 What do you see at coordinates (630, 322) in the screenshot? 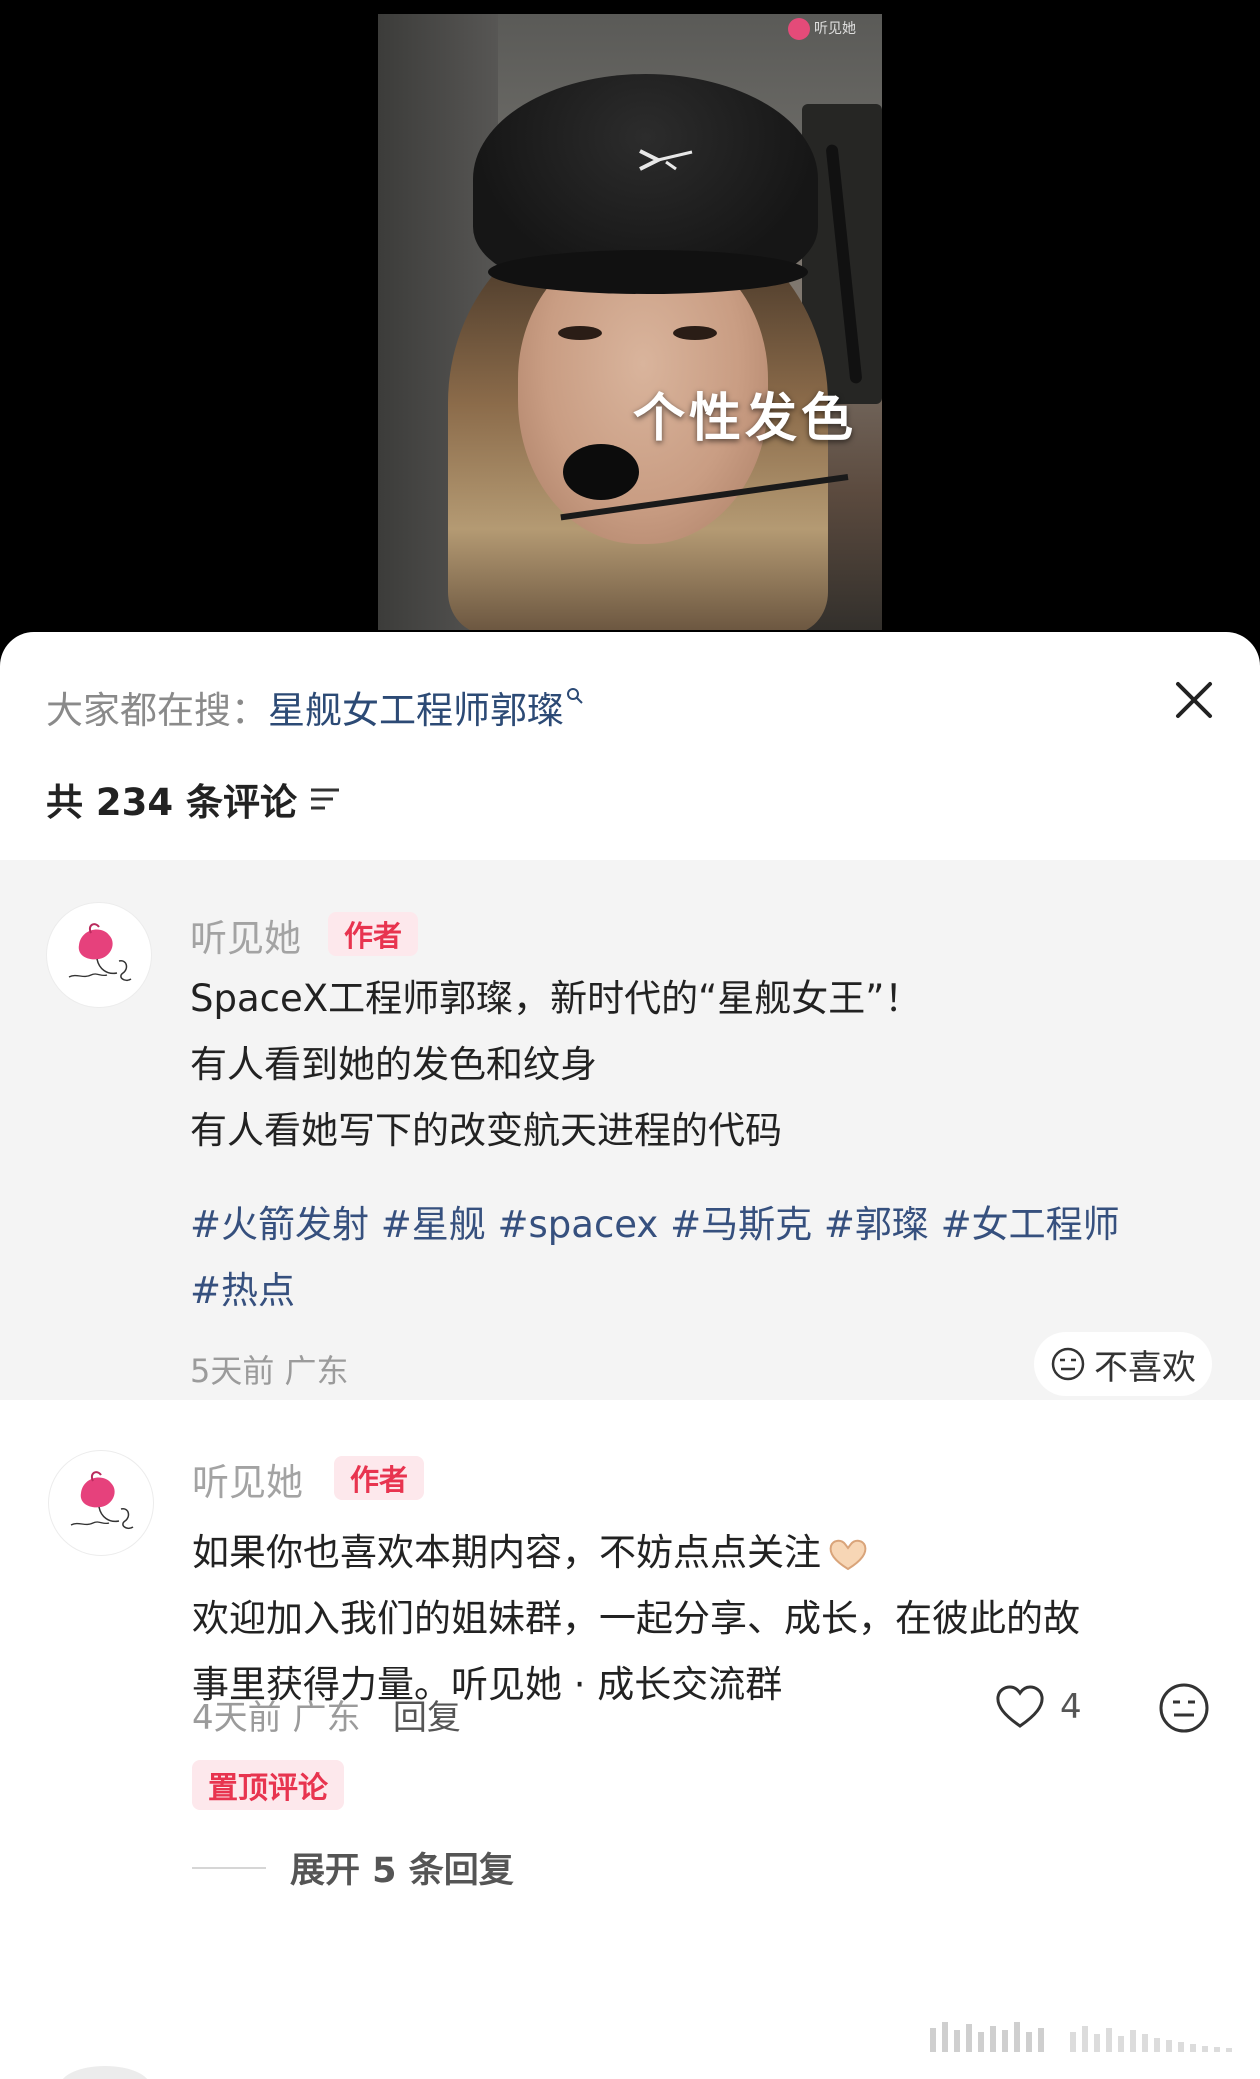
I see `video-player: 个性发色 听见她` at bounding box center [630, 322].